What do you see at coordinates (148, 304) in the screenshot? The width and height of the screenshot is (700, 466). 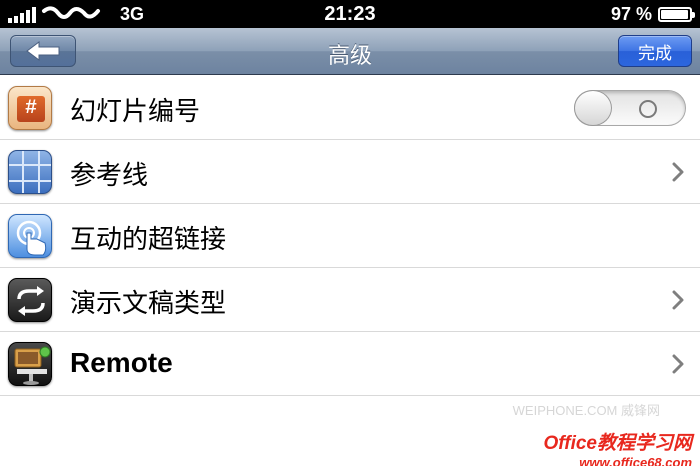 I see `row-label: 演示文稿类型` at bounding box center [148, 304].